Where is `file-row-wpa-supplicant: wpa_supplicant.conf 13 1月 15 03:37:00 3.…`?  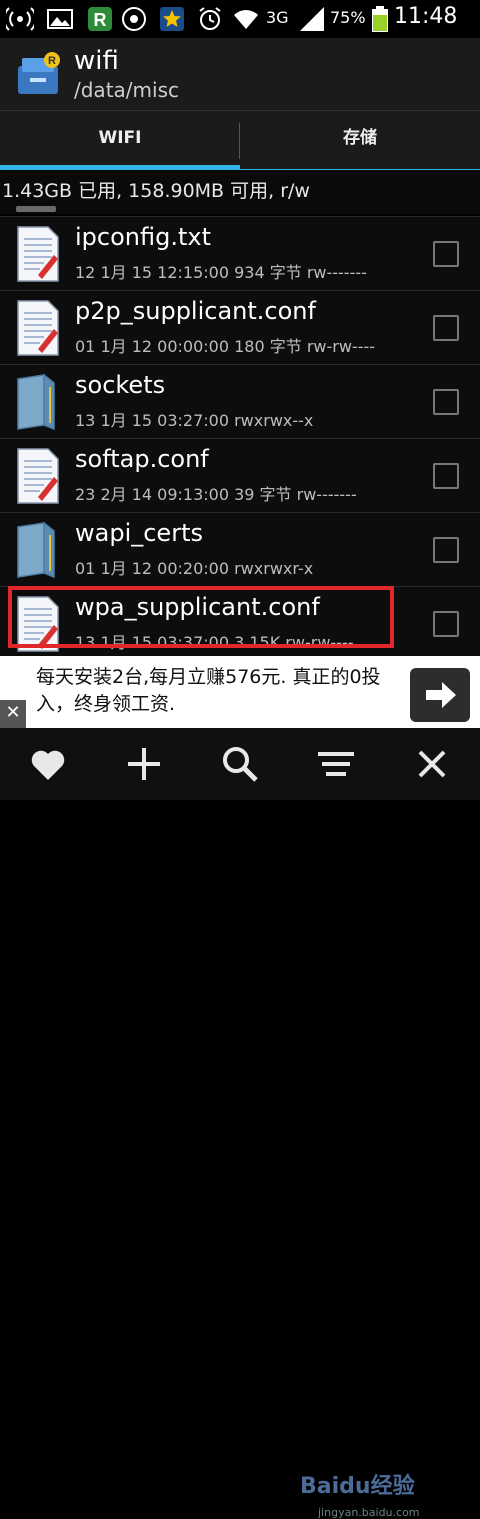
file-row-wpa-supplicant: wpa_supplicant.conf 13 1月 15 03:37:00 3.… is located at coordinates (240, 623).